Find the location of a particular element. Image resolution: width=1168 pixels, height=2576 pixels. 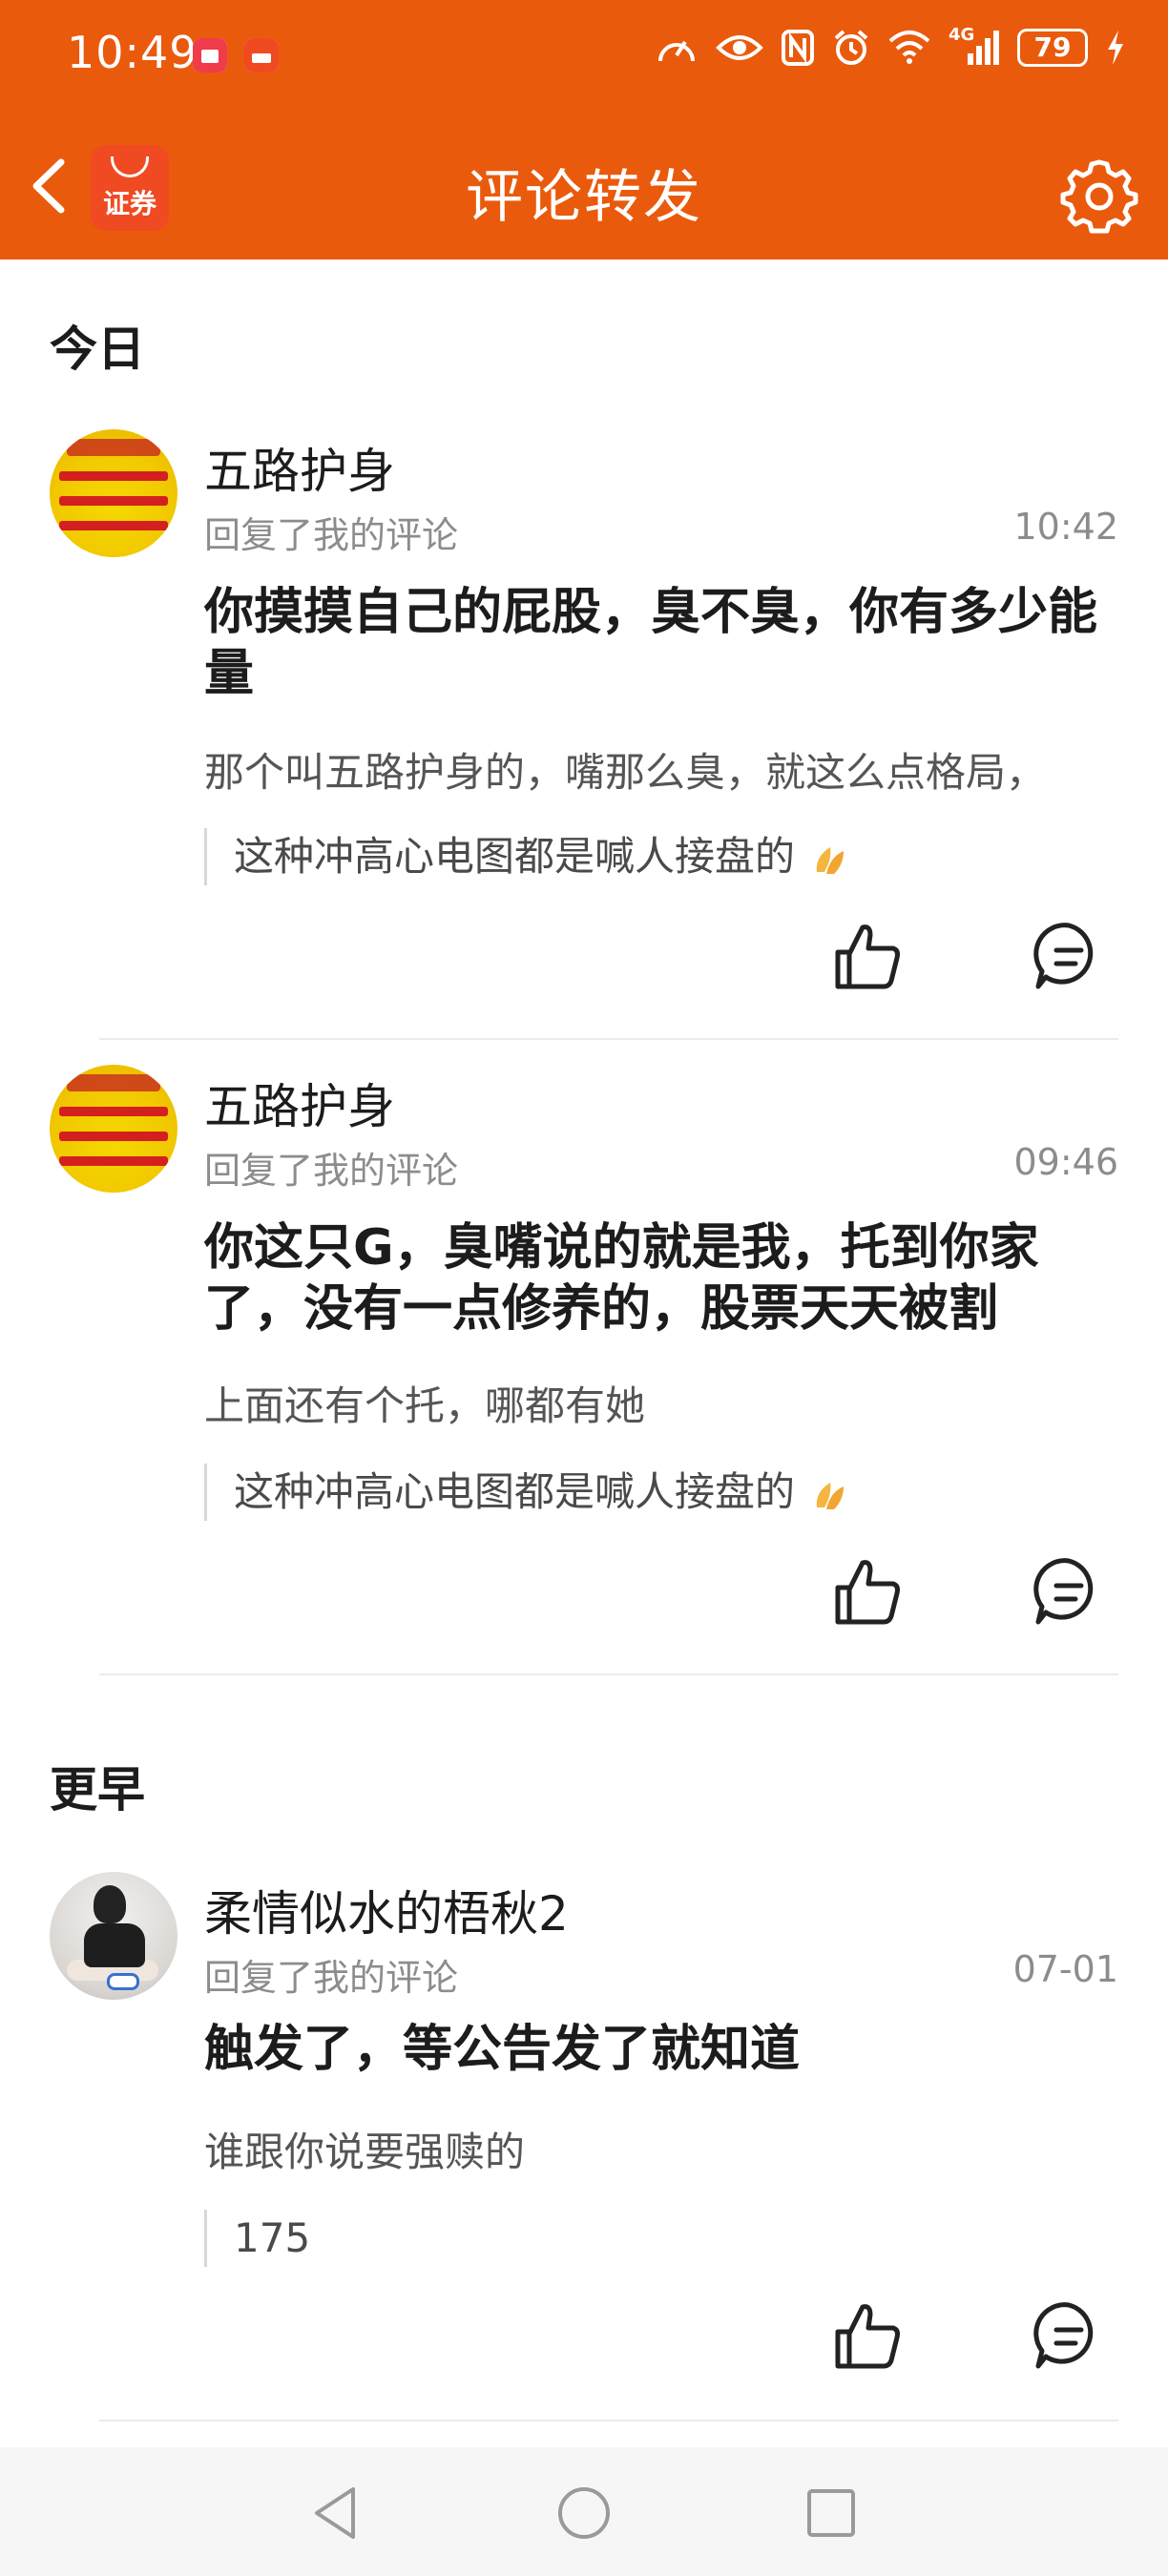

nfc-icon is located at coordinates (798, 48).